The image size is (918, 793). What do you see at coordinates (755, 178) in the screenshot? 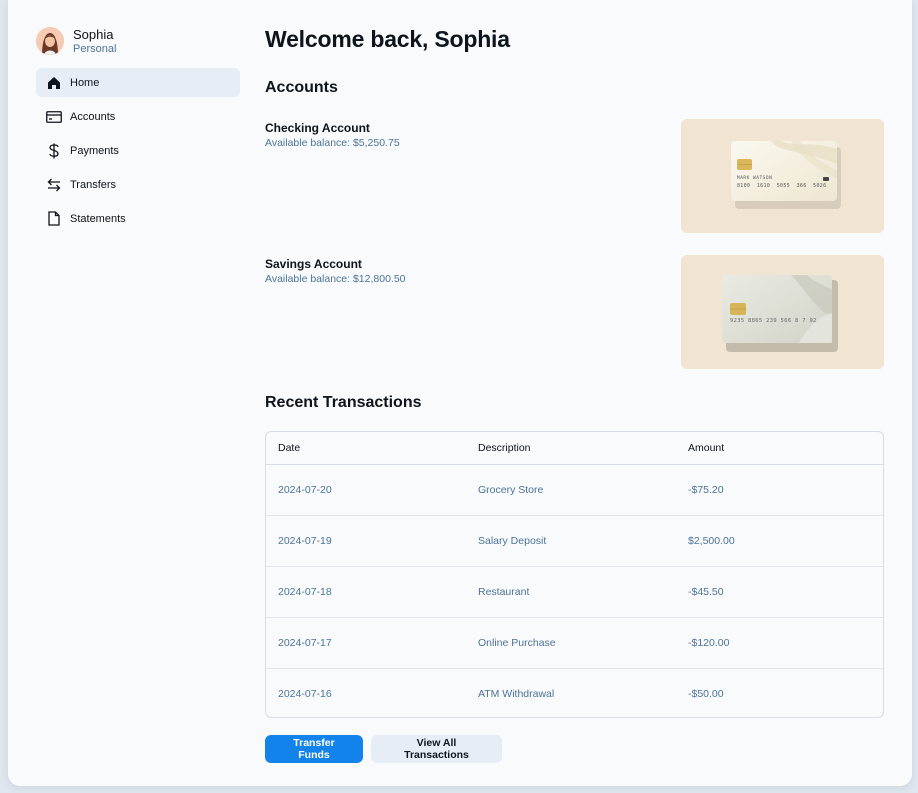
I see `card-holder-text: MARK WATSON` at bounding box center [755, 178].